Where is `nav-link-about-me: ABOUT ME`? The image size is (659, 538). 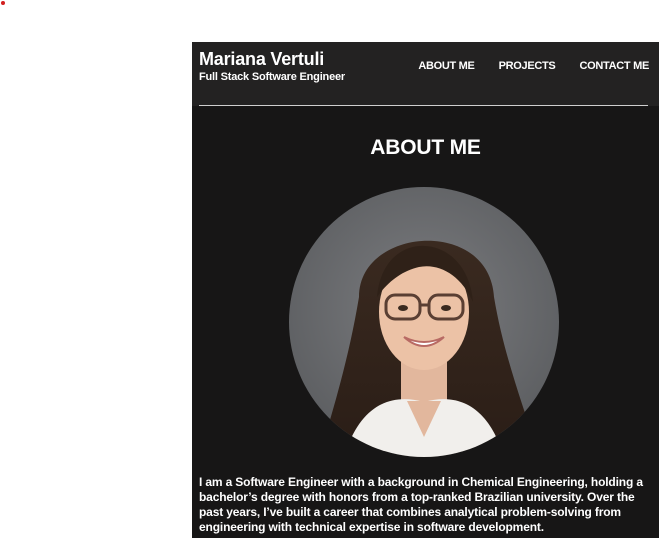 nav-link-about-me: ABOUT ME is located at coordinates (446, 66).